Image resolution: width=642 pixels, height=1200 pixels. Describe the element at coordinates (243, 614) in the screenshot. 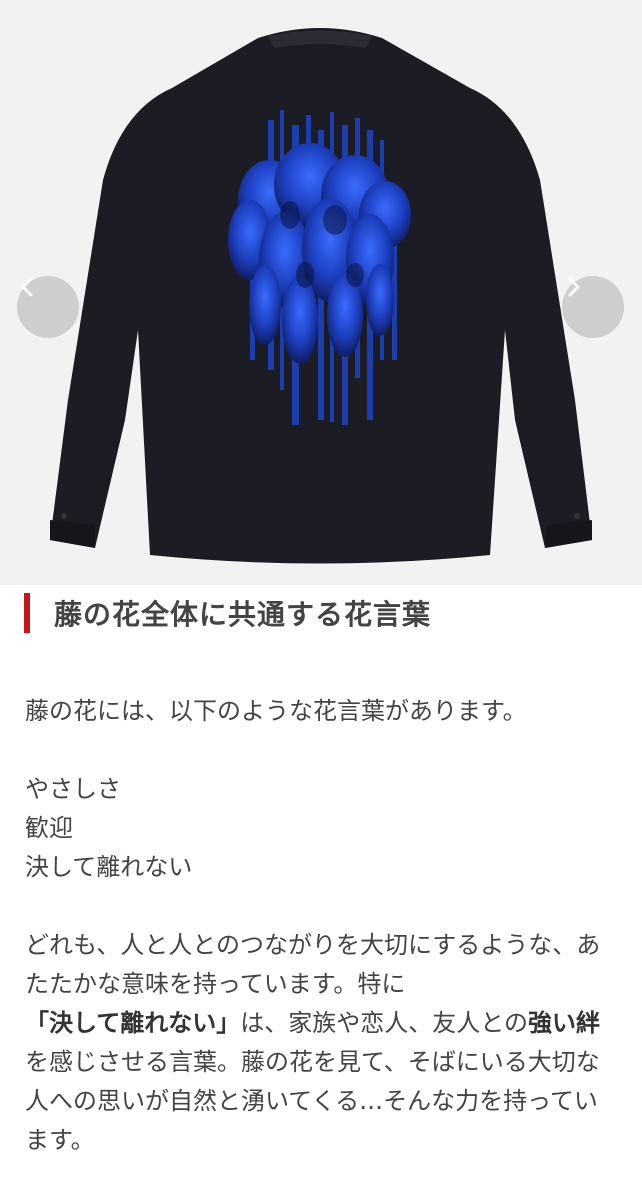

I see `section-heading-text: 藤の花全体に共通する花言葉` at that location.